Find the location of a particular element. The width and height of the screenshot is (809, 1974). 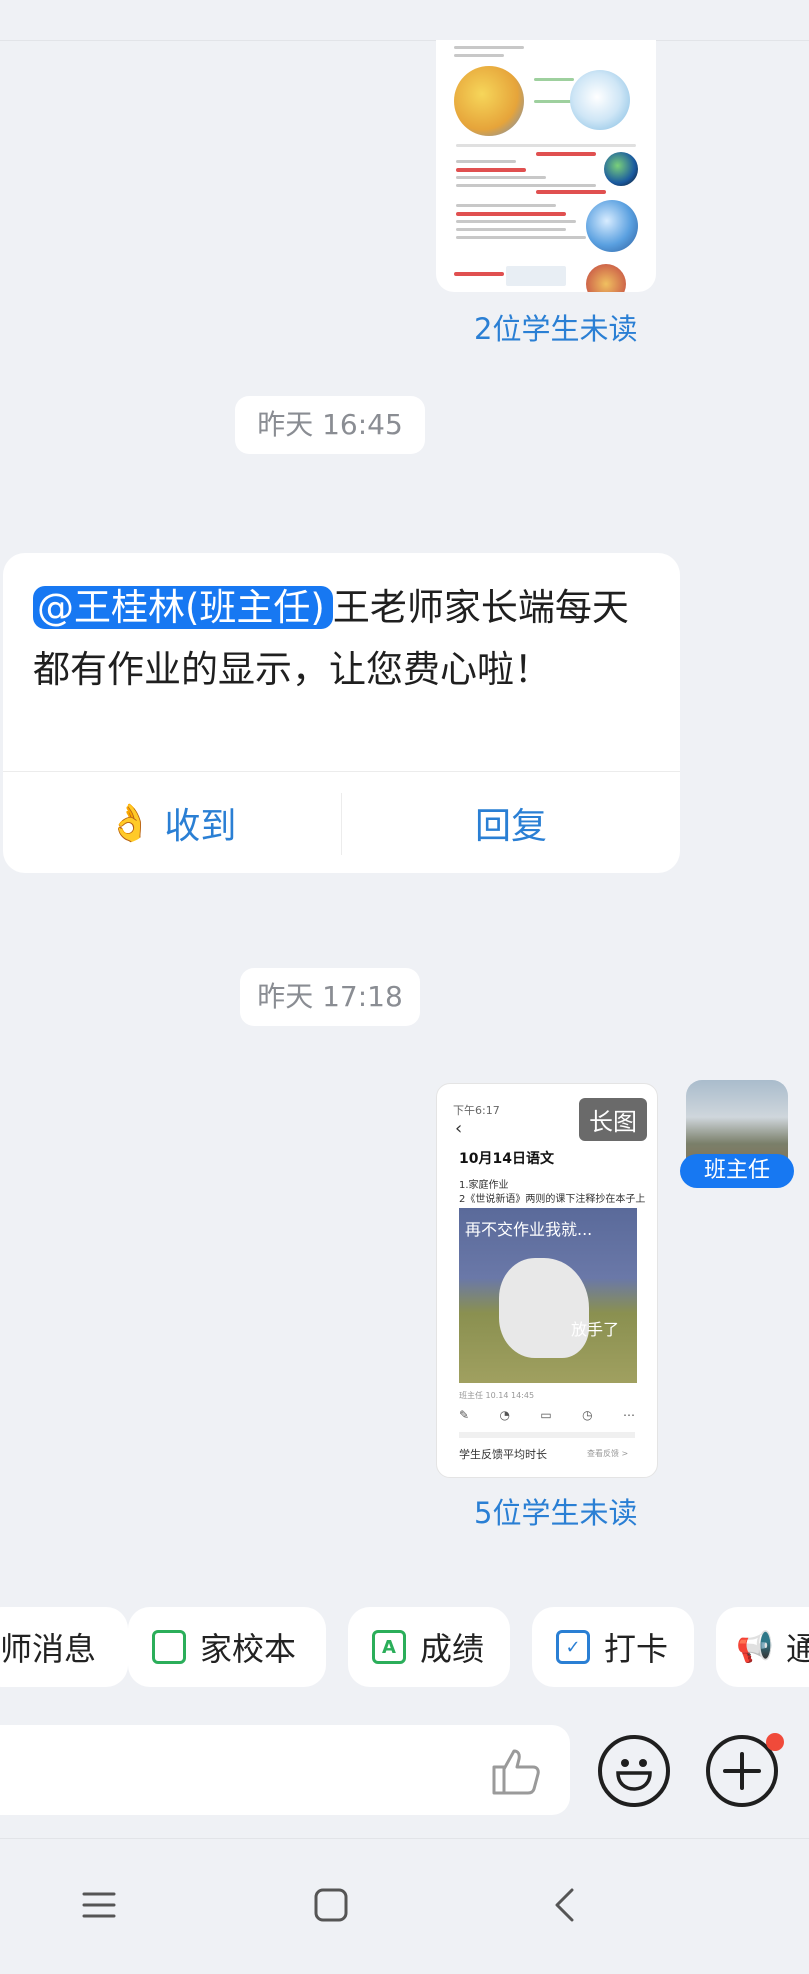

mention-tag: @王桂林(班主任) is located at coordinates (183, 607).